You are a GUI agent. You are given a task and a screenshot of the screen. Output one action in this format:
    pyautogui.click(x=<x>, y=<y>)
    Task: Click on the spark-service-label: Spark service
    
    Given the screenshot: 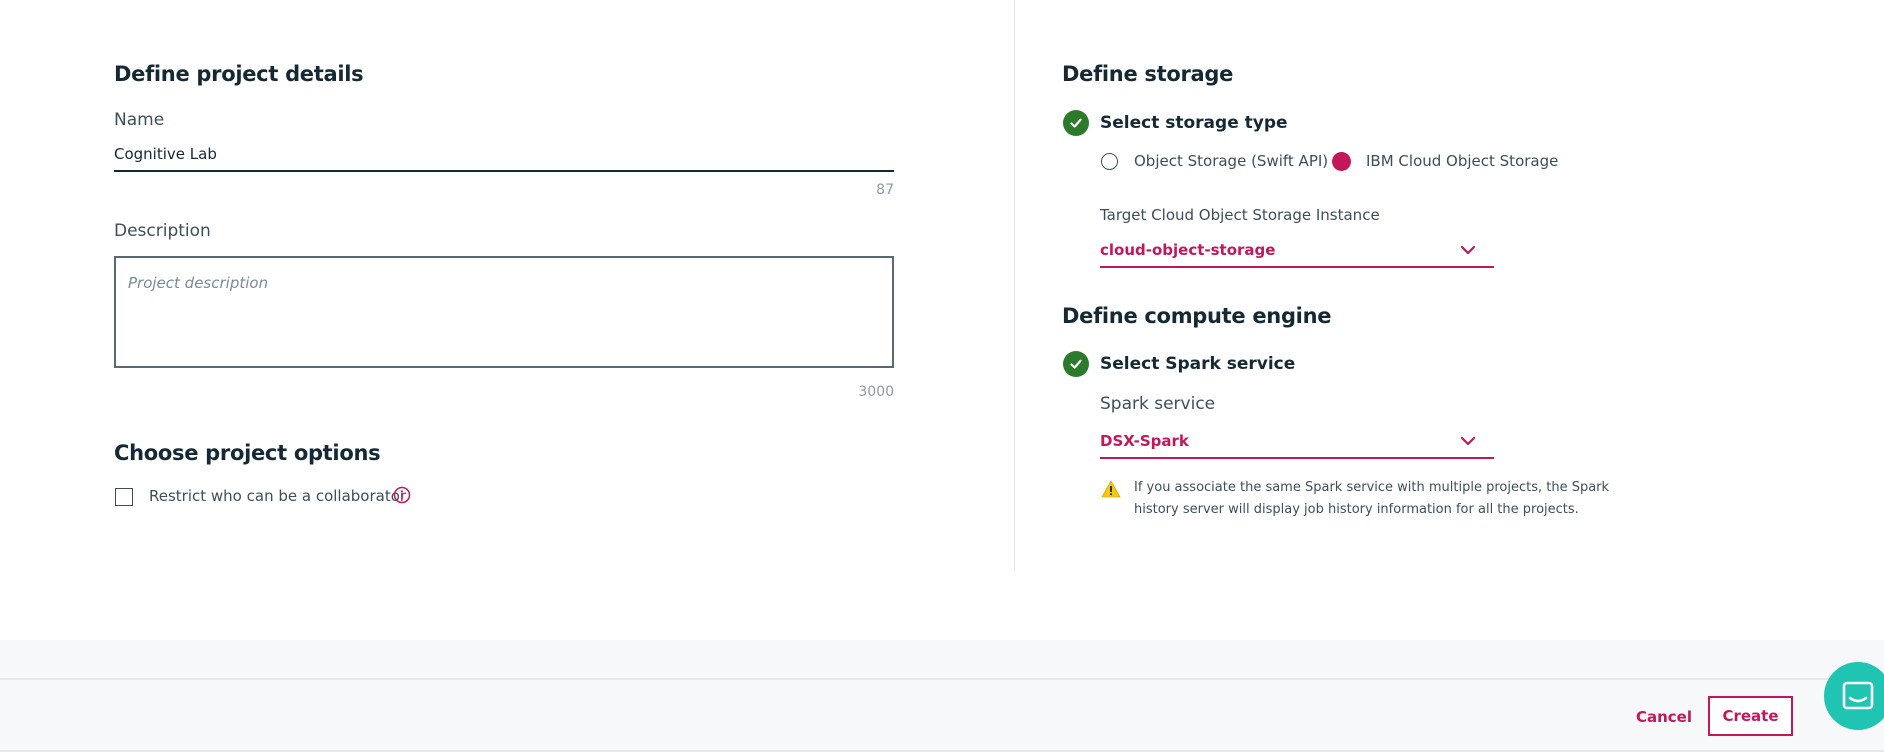 What is the action you would take?
    pyautogui.click(x=1158, y=404)
    